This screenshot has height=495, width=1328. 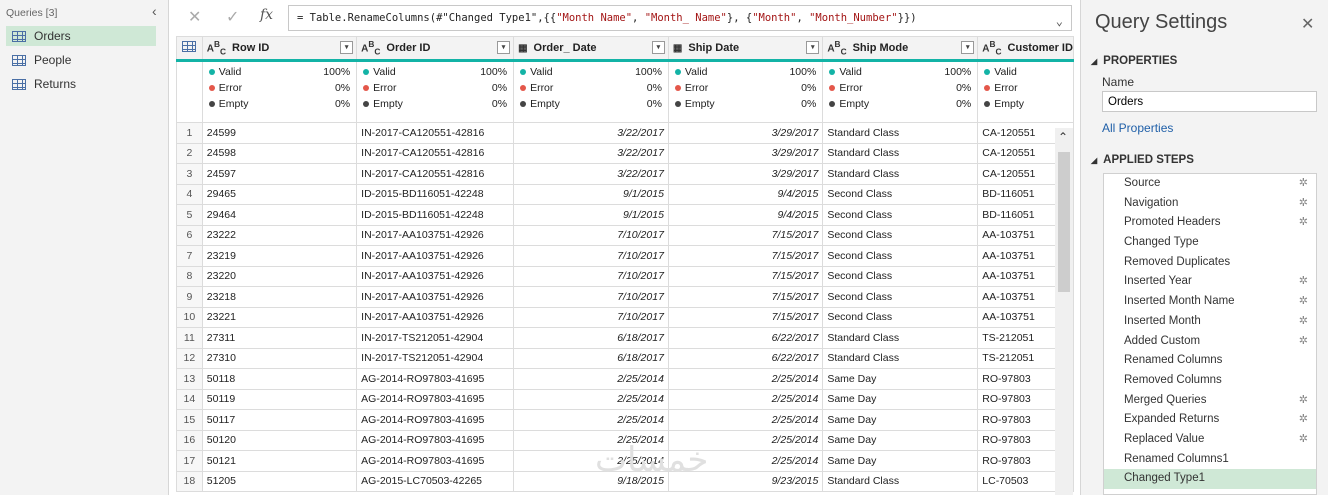 What do you see at coordinates (189, 276) in the screenshot?
I see `row-number: 8` at bounding box center [189, 276].